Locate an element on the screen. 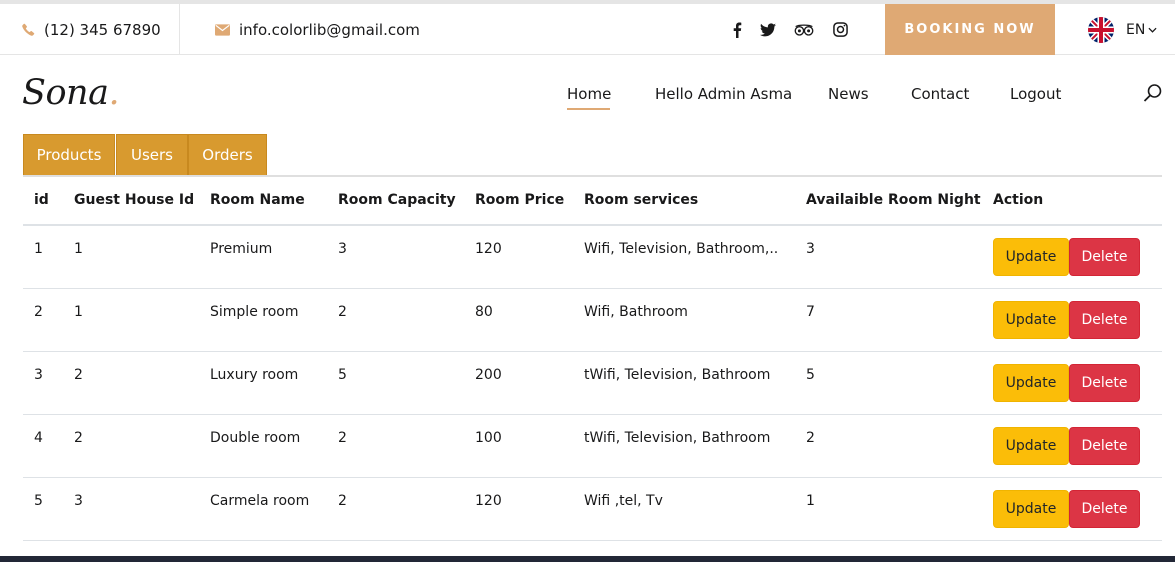 Image resolution: width=1175 pixels, height=562 pixels. cell-id: 2 is located at coordinates (38, 312).